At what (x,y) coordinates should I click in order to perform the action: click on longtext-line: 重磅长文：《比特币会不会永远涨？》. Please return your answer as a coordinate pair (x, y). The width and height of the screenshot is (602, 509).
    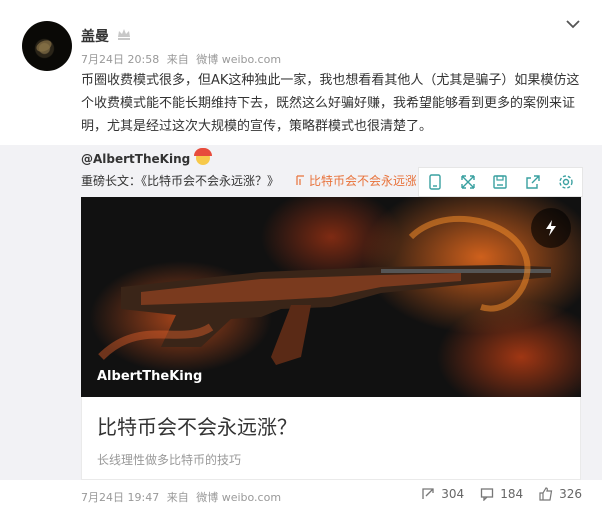
    Looking at the image, I should click on (180, 180).